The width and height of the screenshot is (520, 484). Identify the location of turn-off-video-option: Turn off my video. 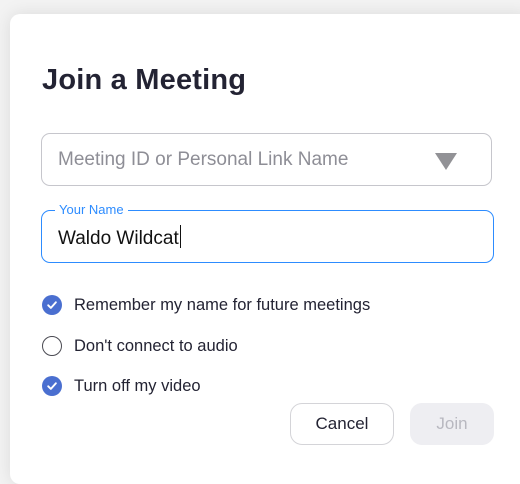
(121, 386).